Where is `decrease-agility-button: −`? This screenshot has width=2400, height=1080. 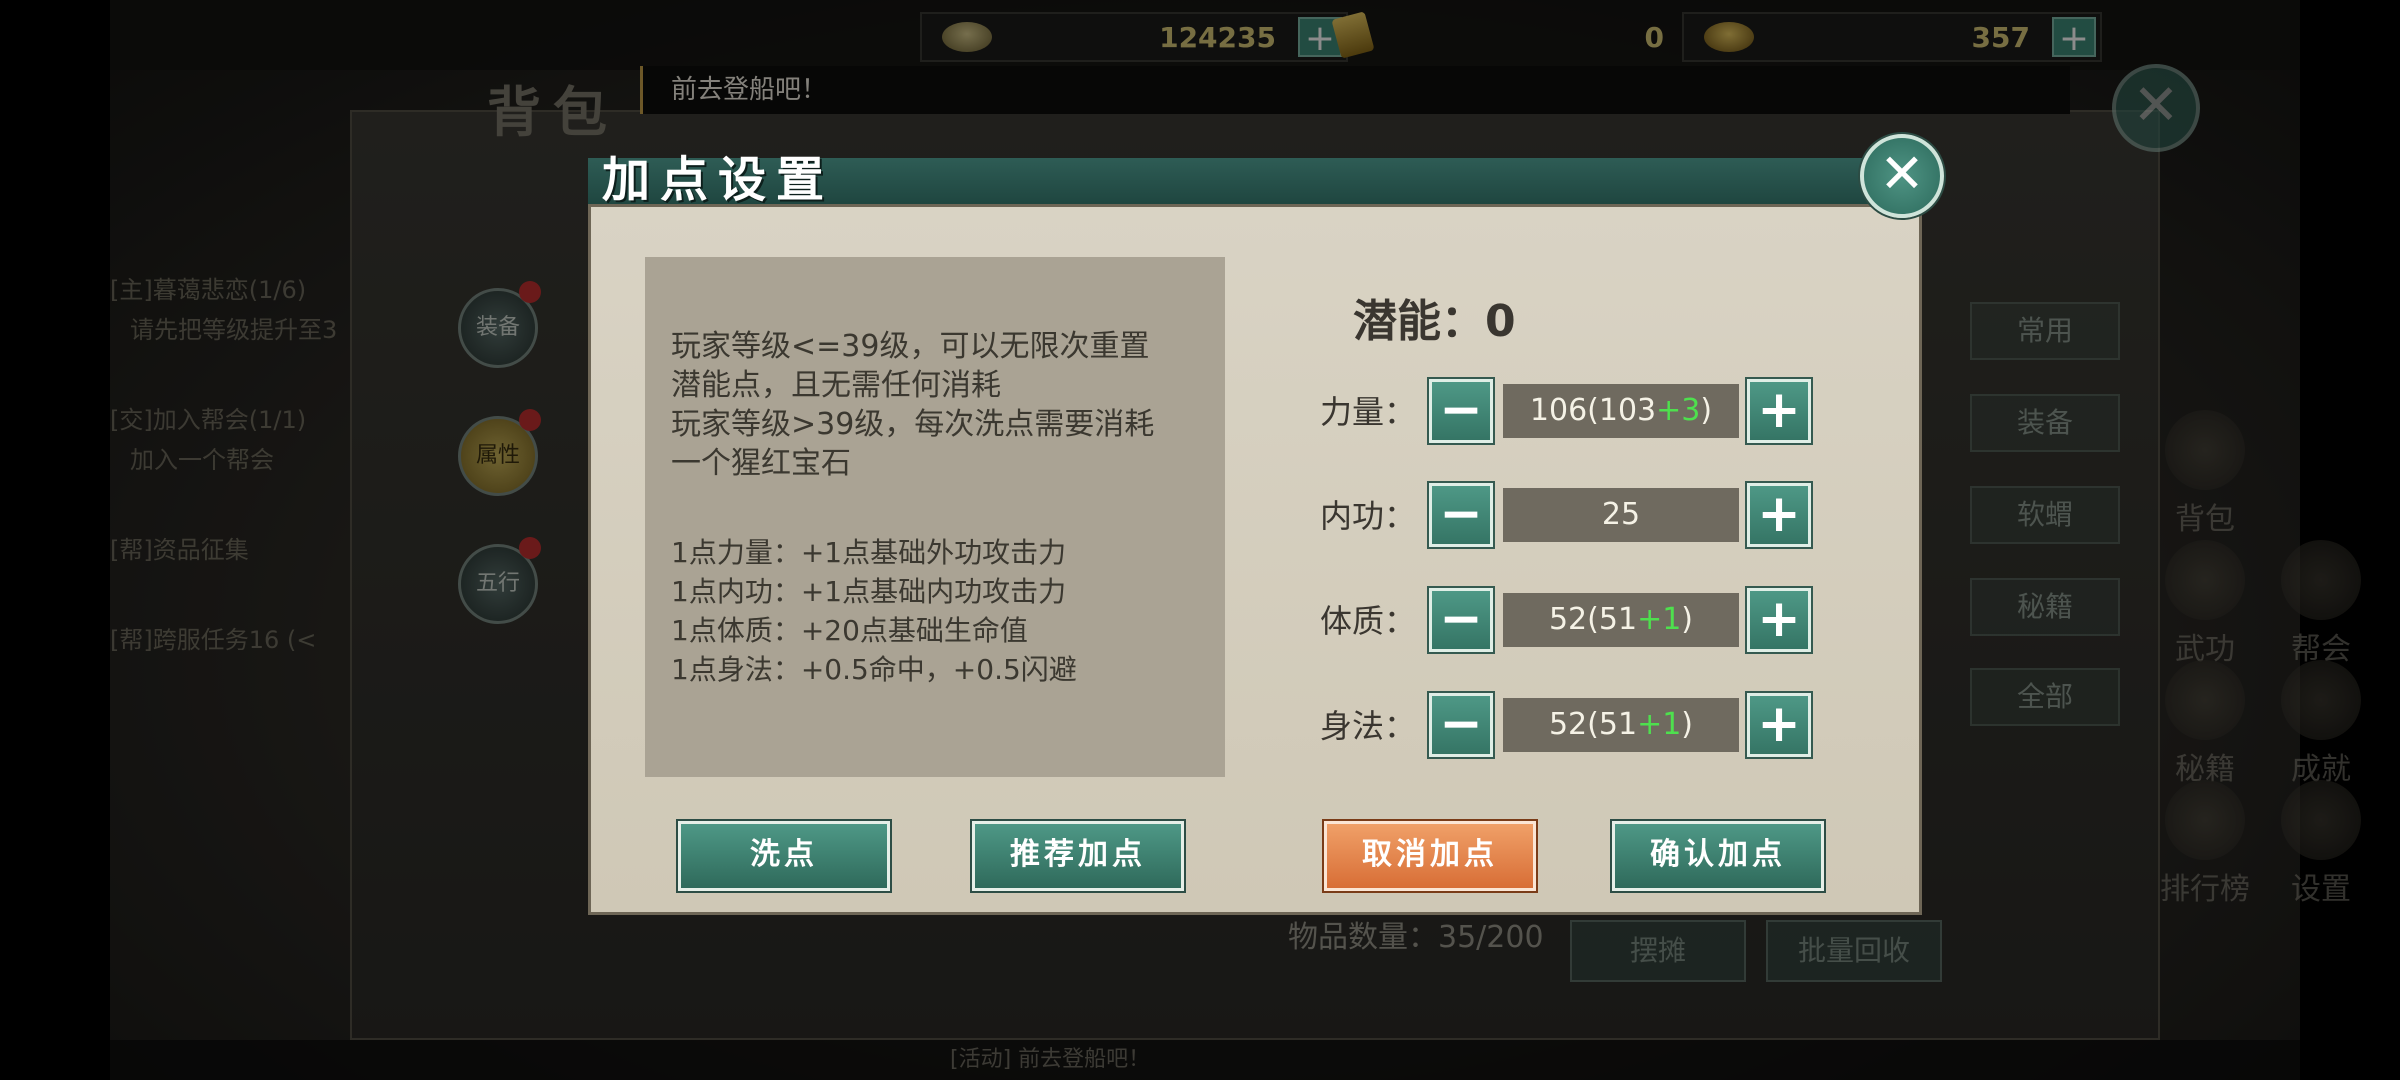 decrease-agility-button: − is located at coordinates (1461, 725).